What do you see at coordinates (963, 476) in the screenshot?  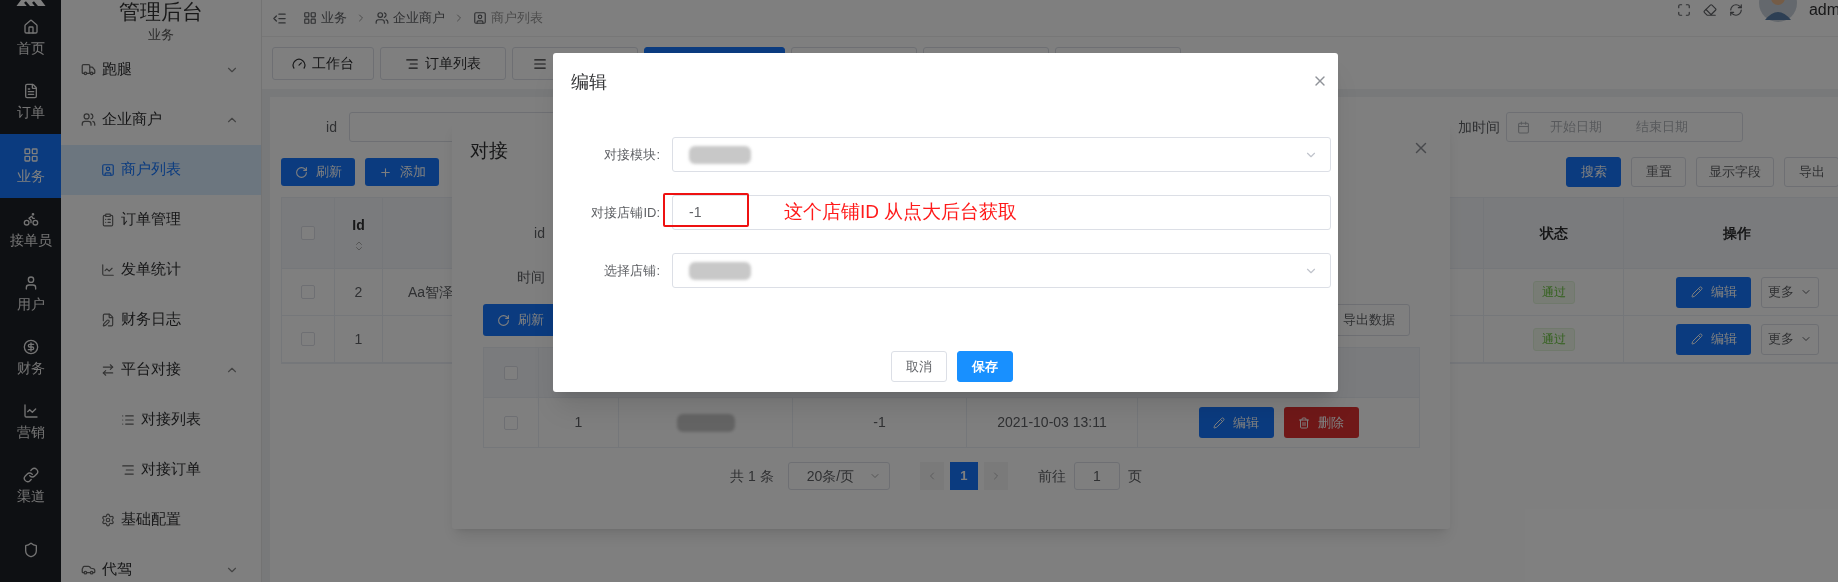 I see `page-button: 1` at bounding box center [963, 476].